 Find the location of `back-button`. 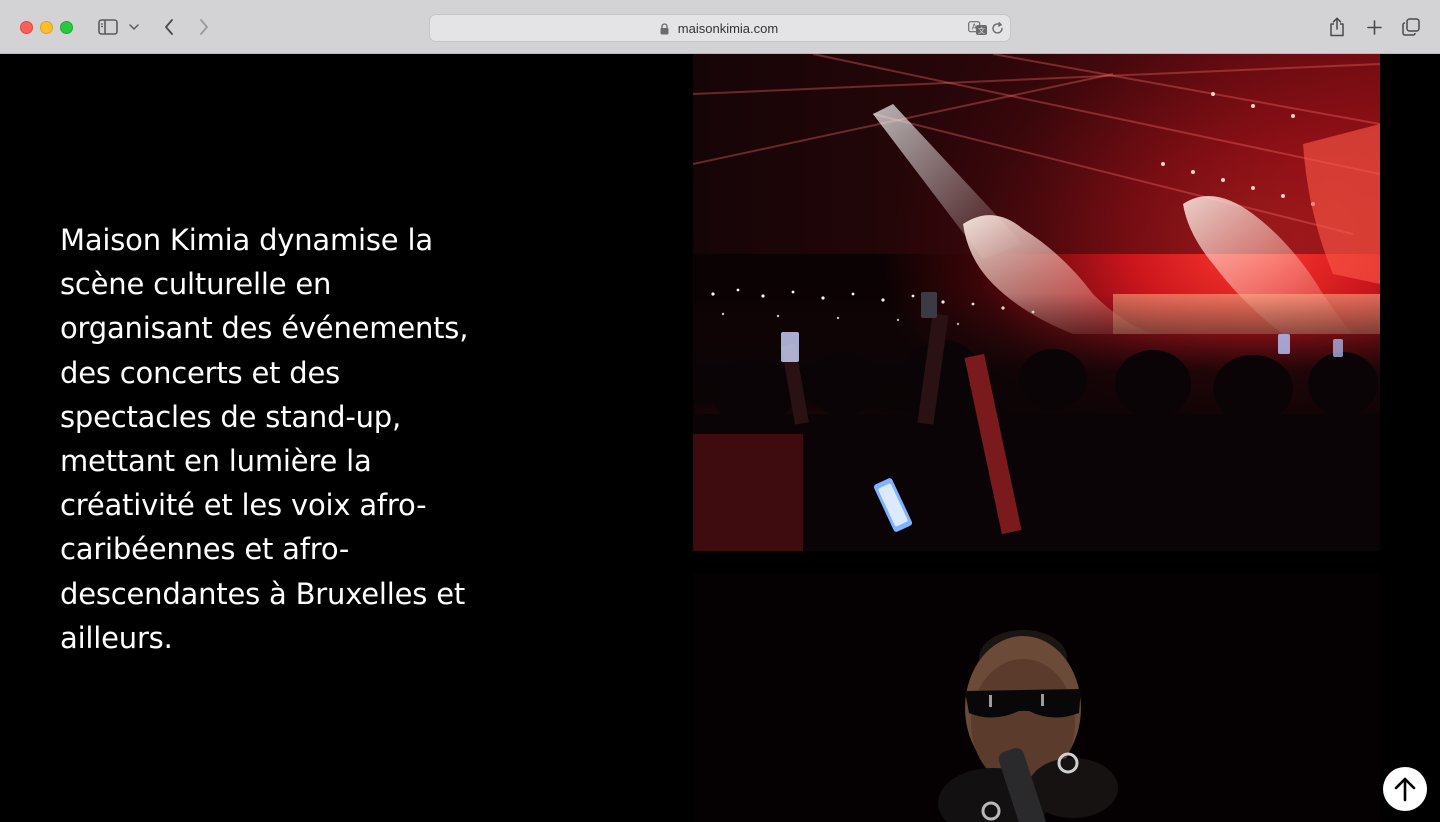

back-button is located at coordinates (169, 27).